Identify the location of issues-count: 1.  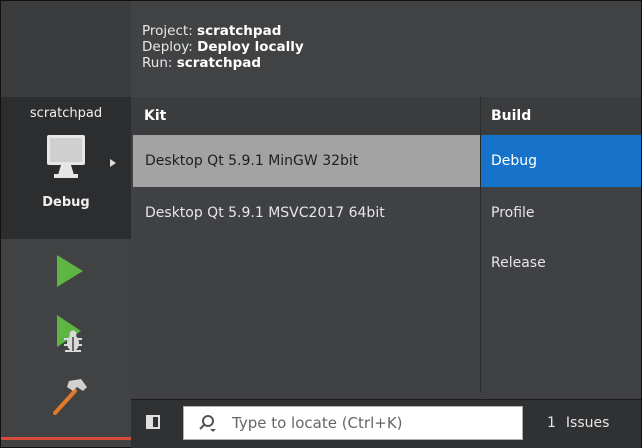
(551, 423).